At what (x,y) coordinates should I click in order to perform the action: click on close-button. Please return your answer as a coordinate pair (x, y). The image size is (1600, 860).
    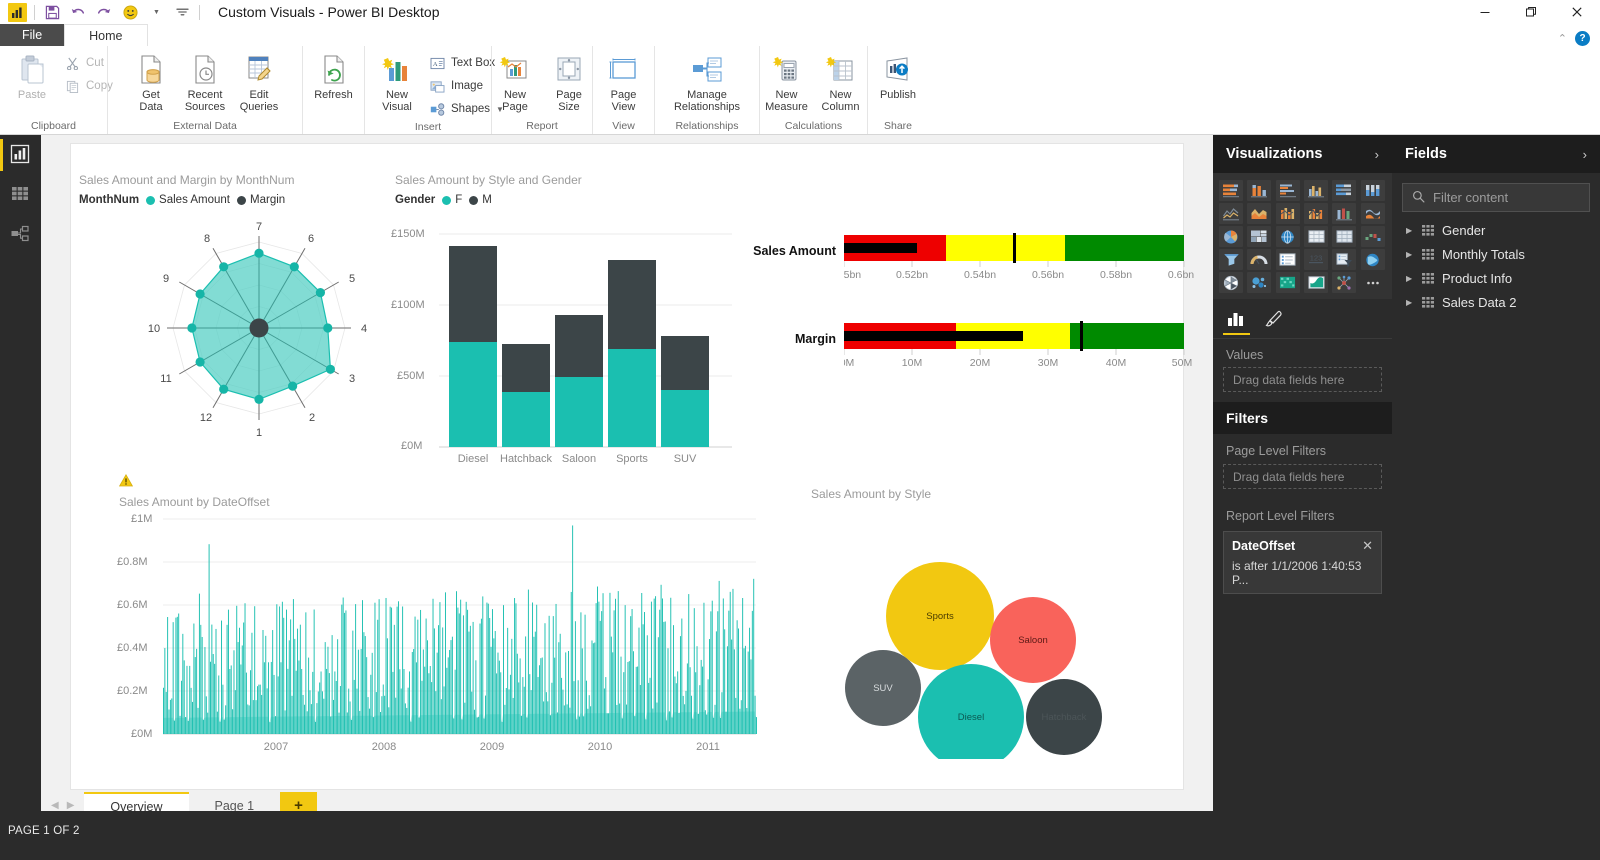
    Looking at the image, I should click on (1577, 12).